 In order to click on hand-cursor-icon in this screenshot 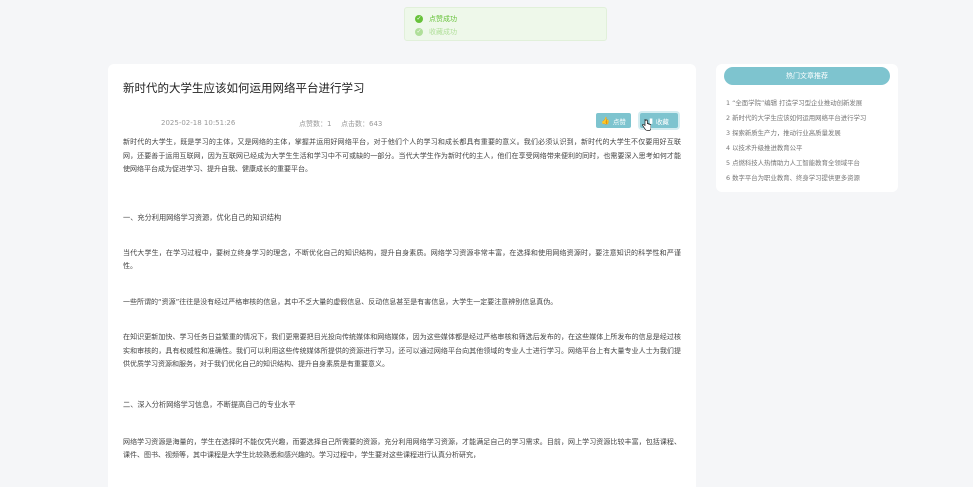, I will do `click(646, 125)`.